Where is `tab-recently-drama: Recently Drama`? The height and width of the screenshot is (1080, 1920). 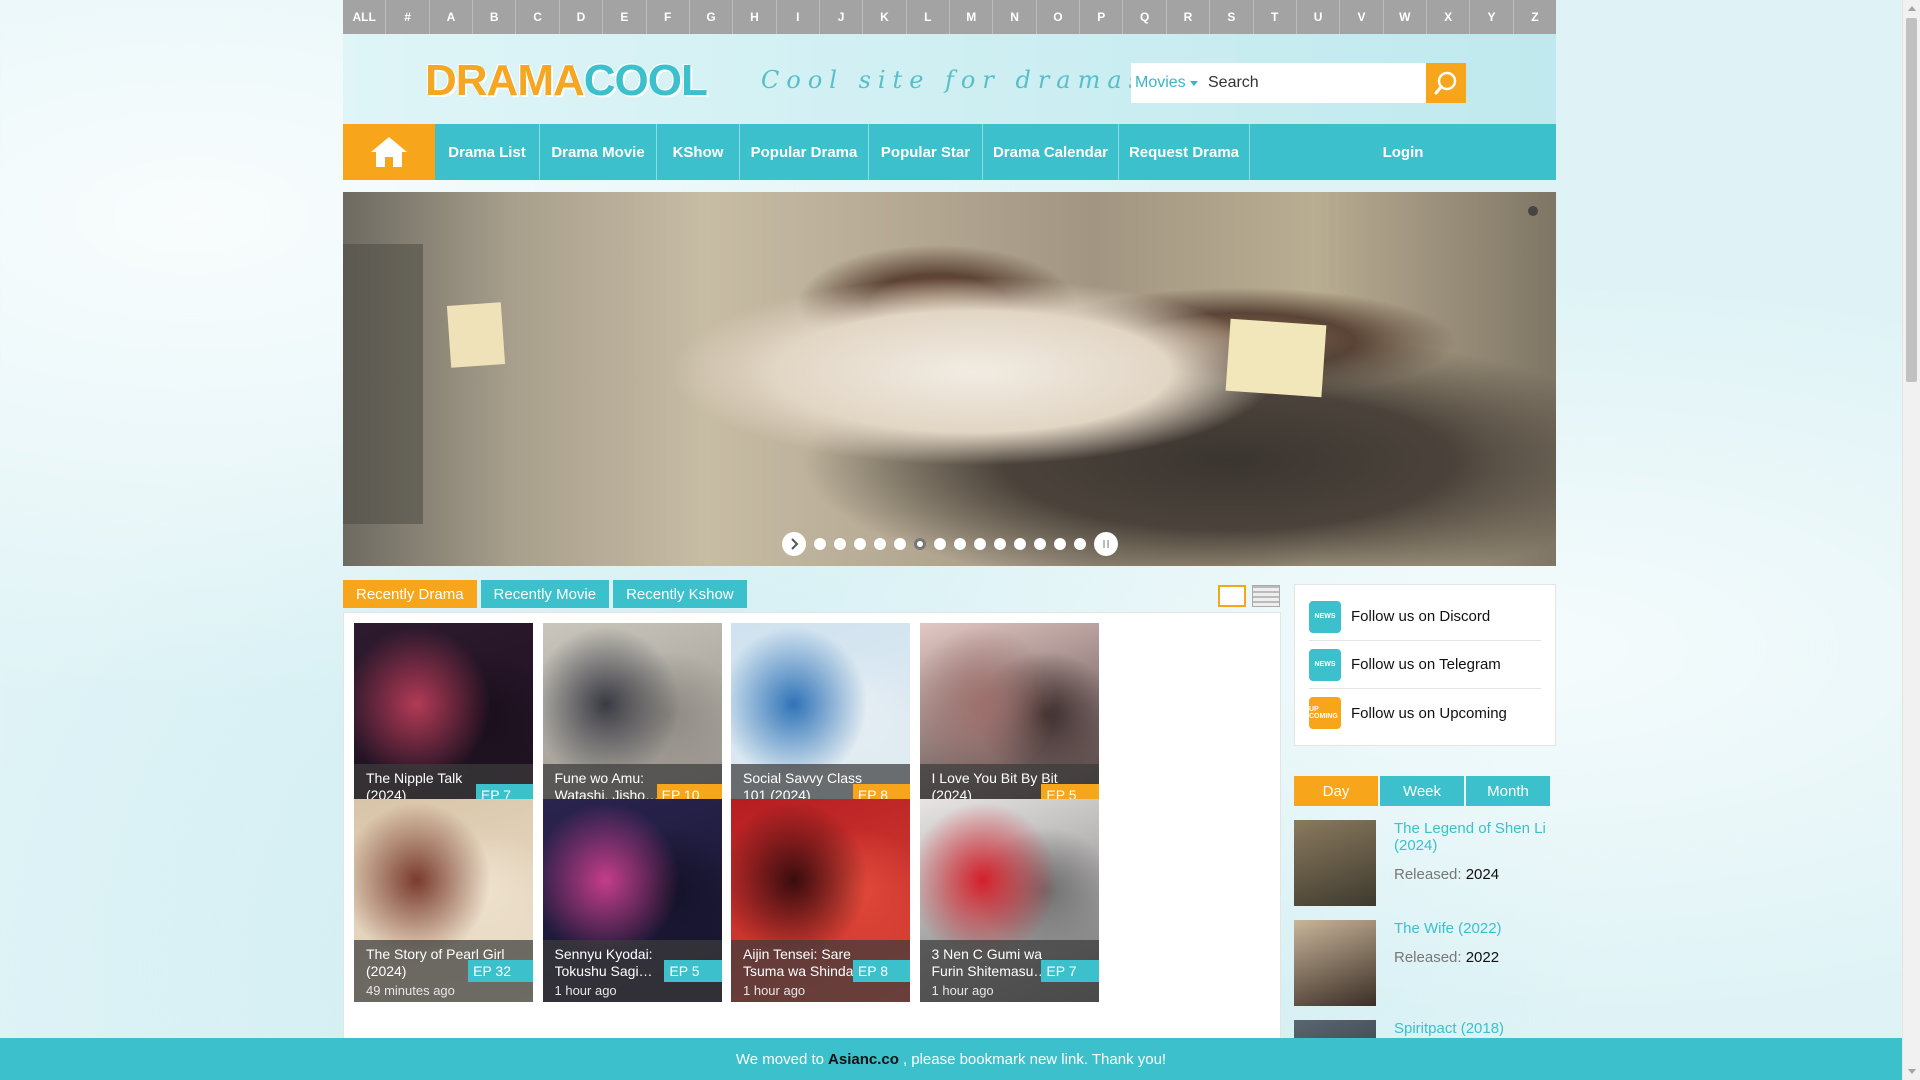
tab-recently-drama: Recently Drama is located at coordinates (410, 594).